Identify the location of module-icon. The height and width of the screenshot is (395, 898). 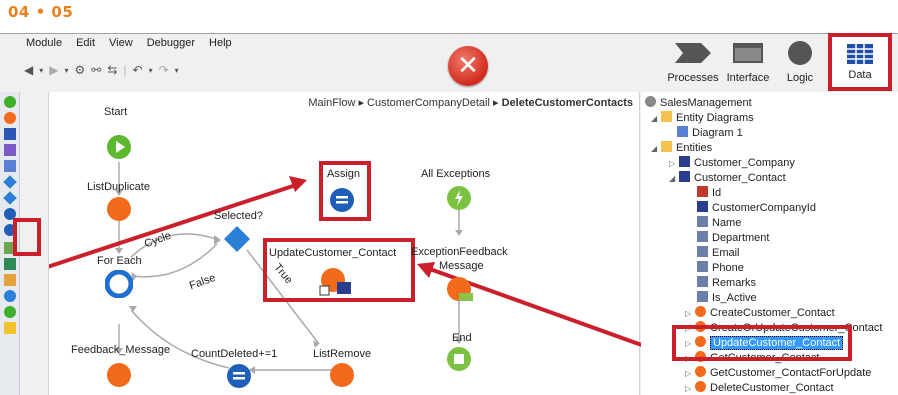
(650, 101).